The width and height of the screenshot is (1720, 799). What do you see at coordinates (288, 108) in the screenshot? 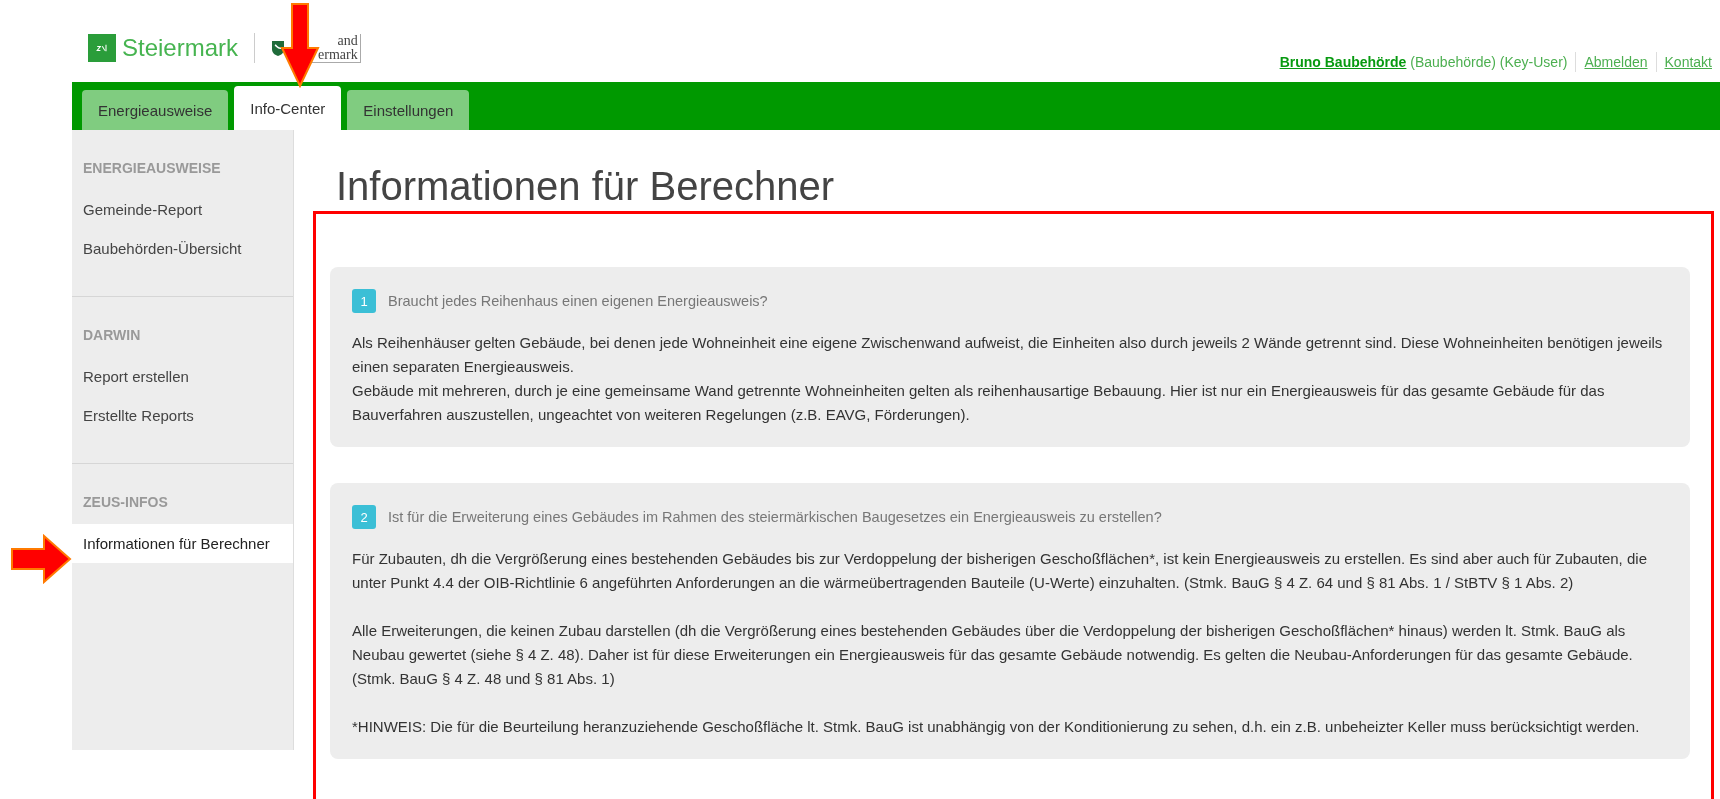
I see `nav-tab: Info-Center` at bounding box center [288, 108].